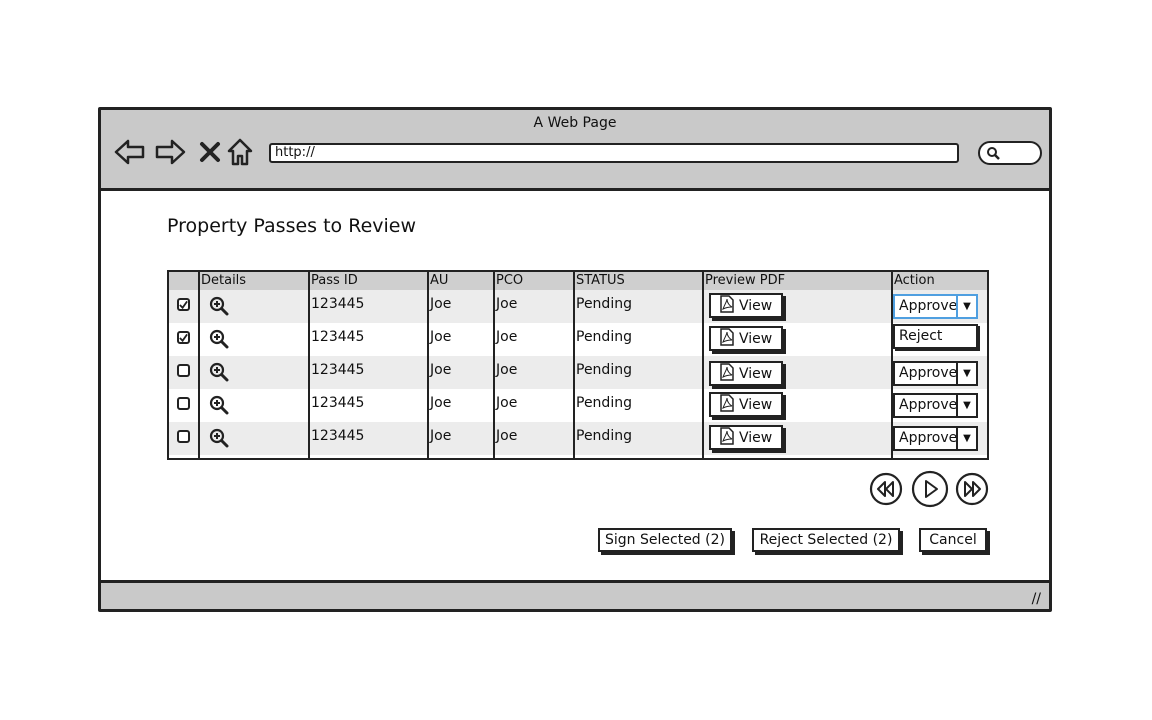 The height and width of the screenshot is (720, 1152). What do you see at coordinates (972, 489) in the screenshot?
I see `fast-forward-icon` at bounding box center [972, 489].